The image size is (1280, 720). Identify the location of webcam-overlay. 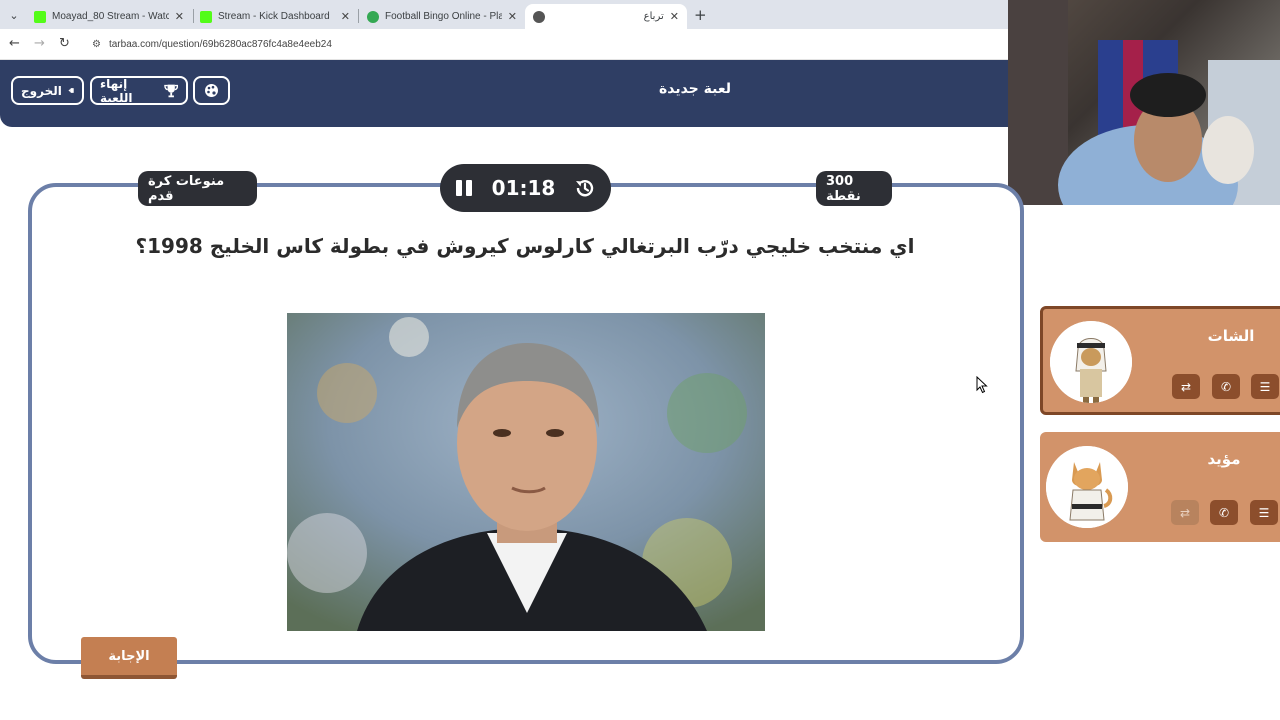
(1144, 102).